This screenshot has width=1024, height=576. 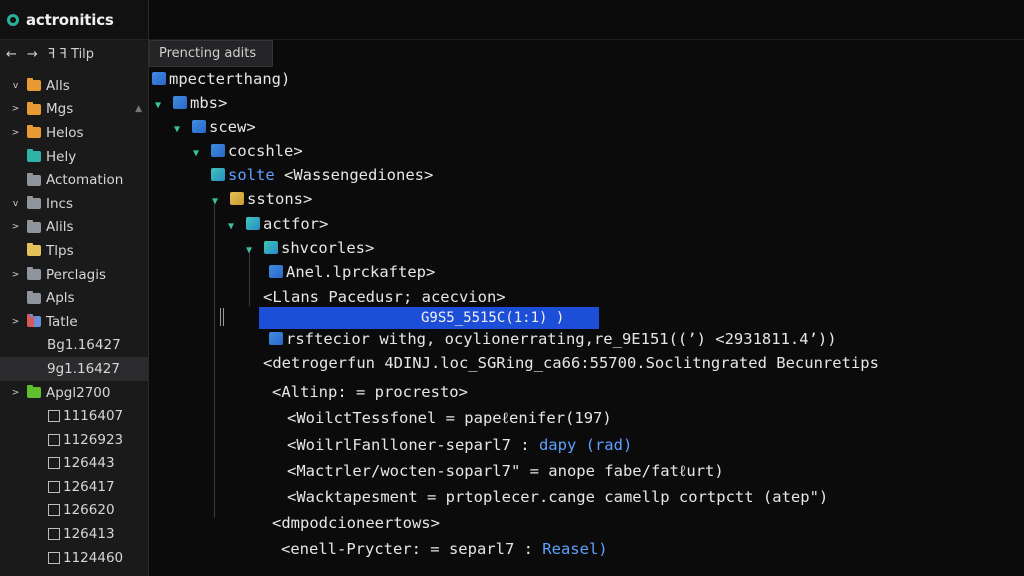 I want to click on indent-guide, so click(x=214, y=358).